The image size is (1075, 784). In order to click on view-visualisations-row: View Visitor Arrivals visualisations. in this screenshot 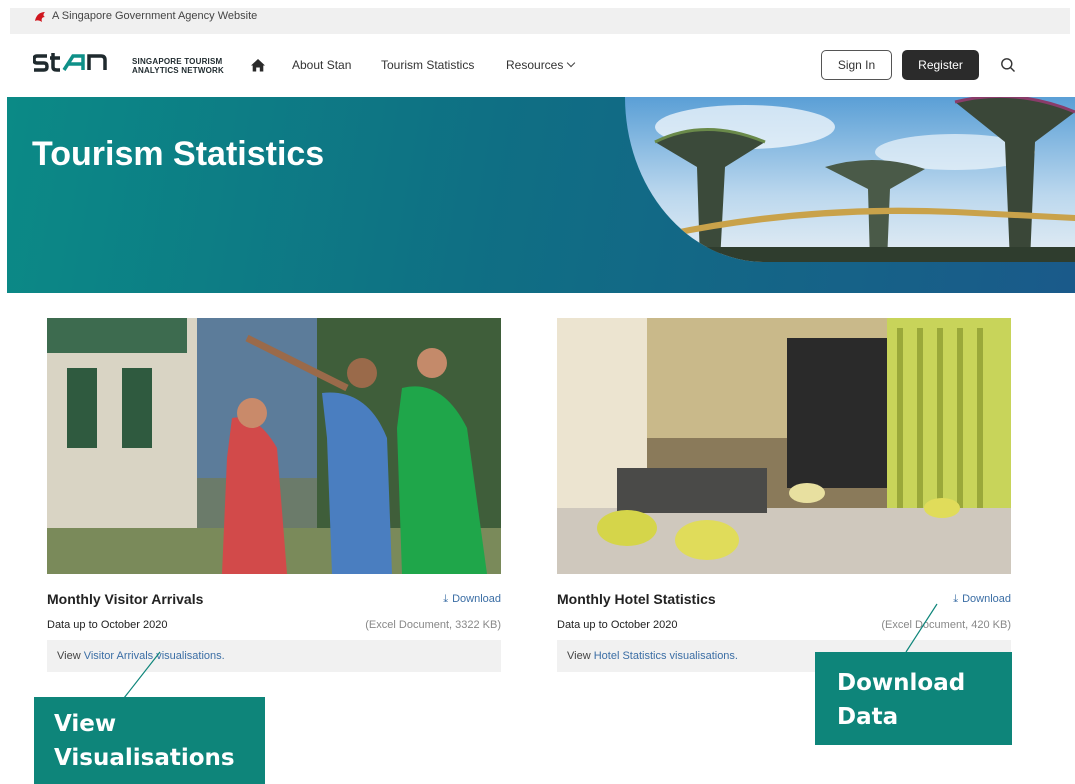, I will do `click(274, 656)`.